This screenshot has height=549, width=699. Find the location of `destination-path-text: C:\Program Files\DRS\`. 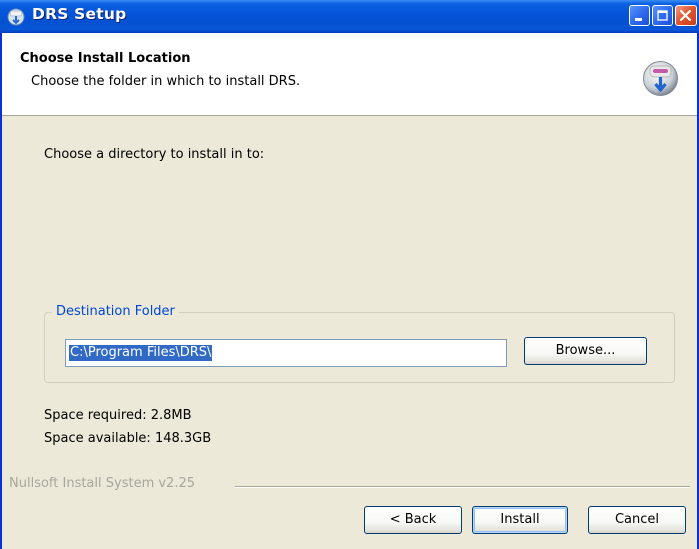

destination-path-text: C:\Program Files\DRS\ is located at coordinates (141, 353).